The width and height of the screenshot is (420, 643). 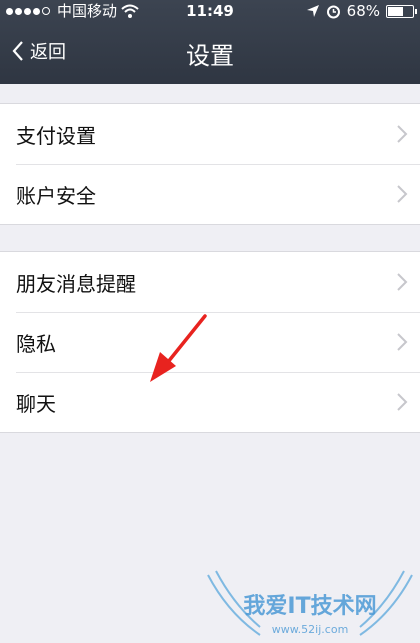 I want to click on row-label: 聊天, so click(x=36, y=403).